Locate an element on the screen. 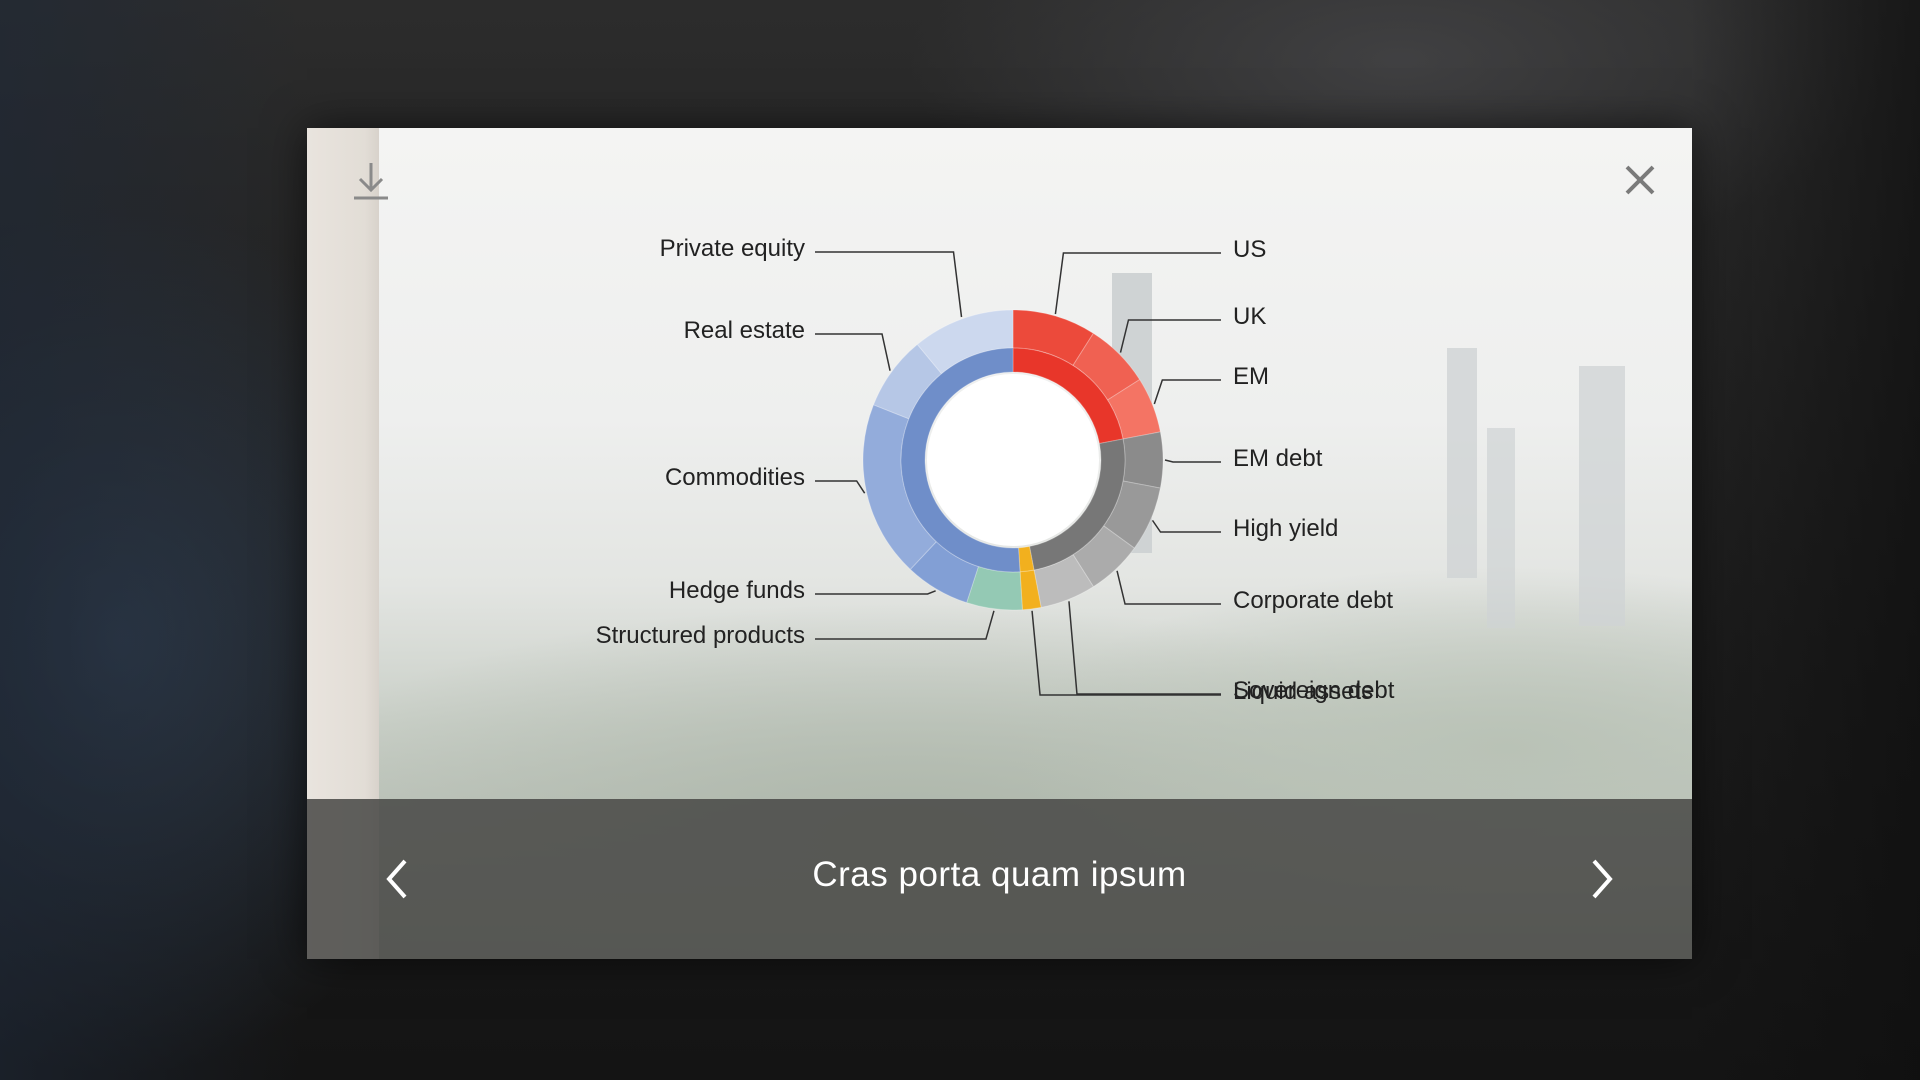  slice-label: Corporate debt is located at coordinates (1313, 600).